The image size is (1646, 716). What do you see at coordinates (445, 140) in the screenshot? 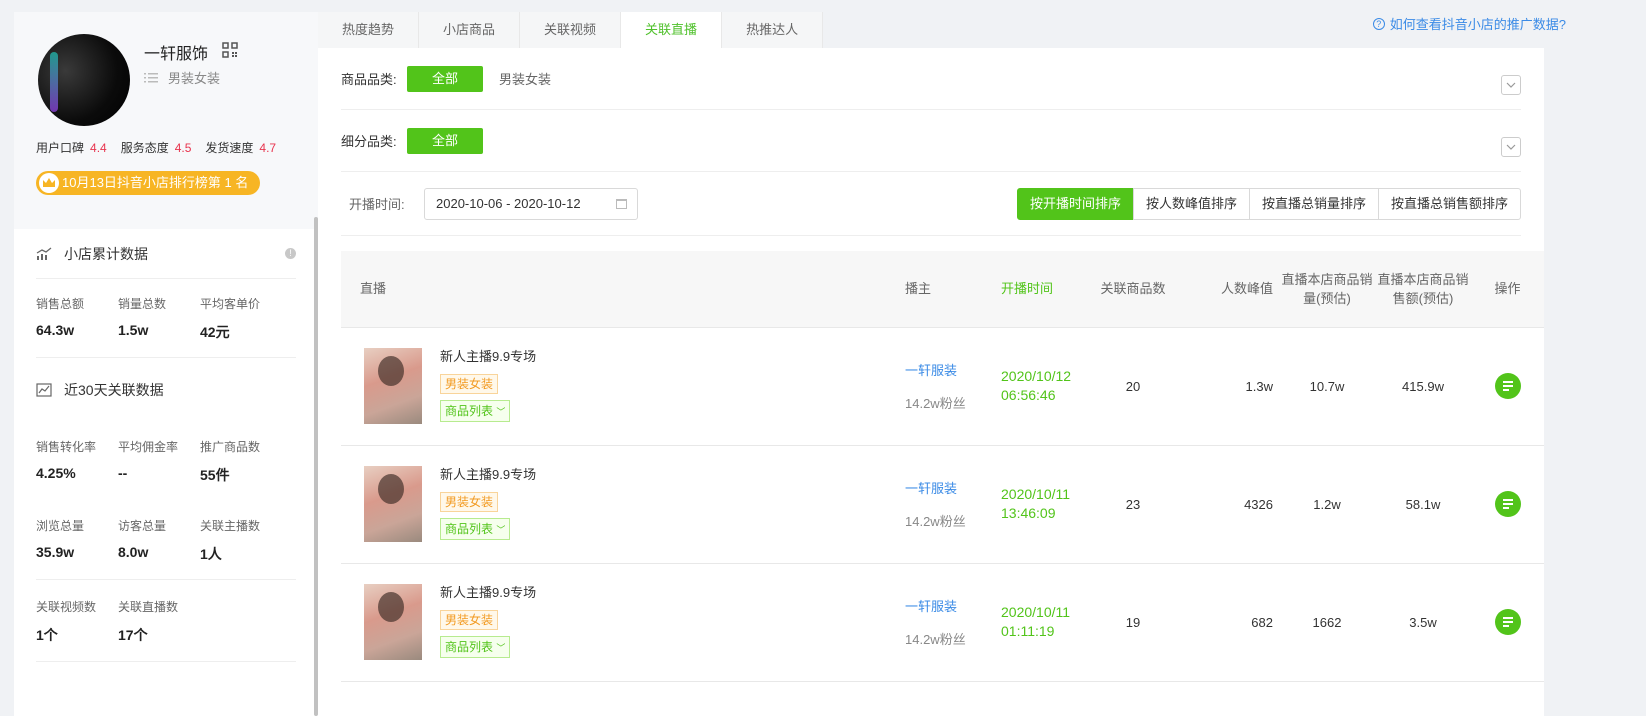
I see `subcategory-all-button: 全部` at bounding box center [445, 140].